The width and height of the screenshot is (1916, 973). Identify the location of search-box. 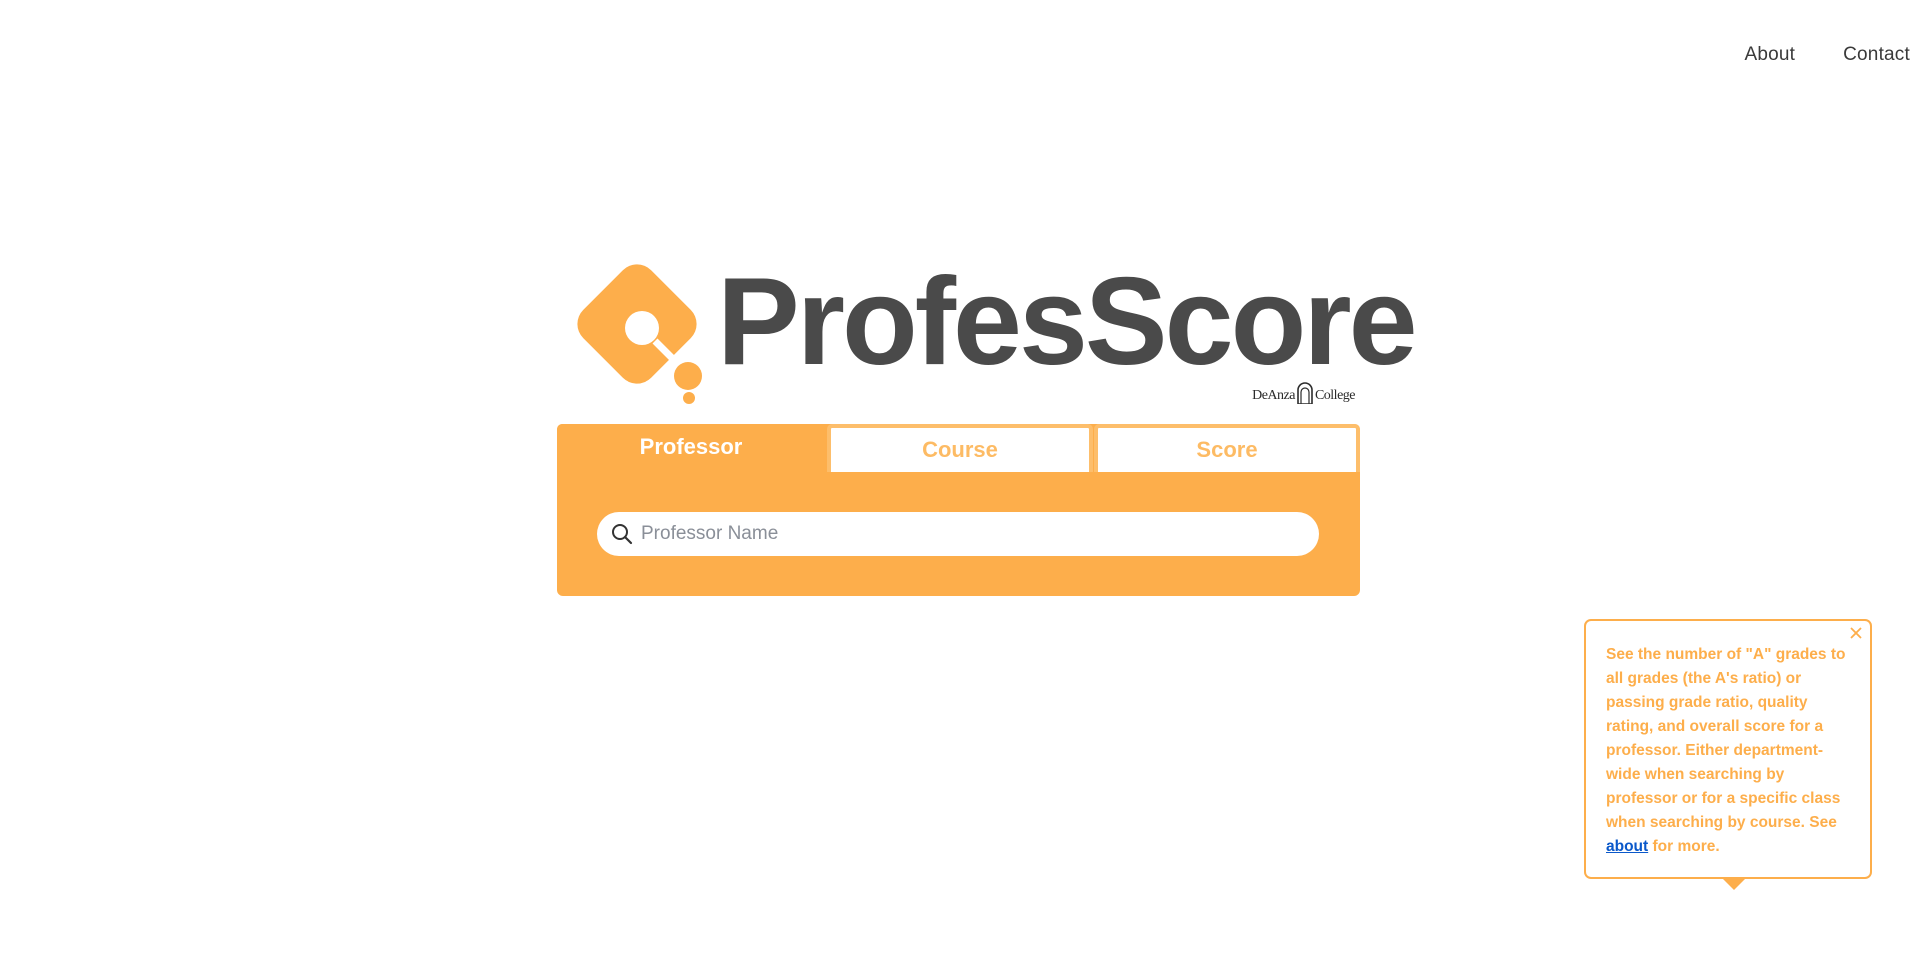
(958, 534).